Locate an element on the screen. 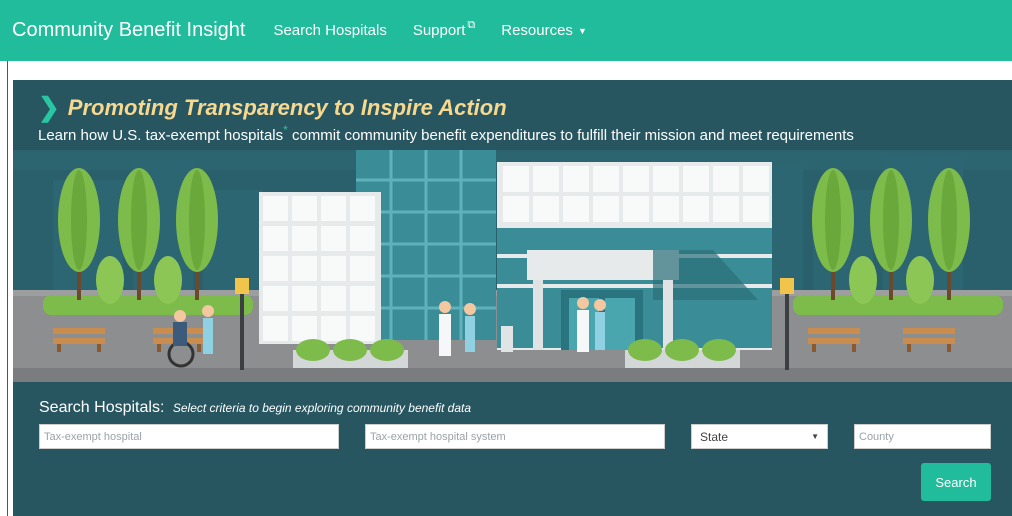 The height and width of the screenshot is (516, 1012). nav-resources-label: Resources is located at coordinates (537, 30).